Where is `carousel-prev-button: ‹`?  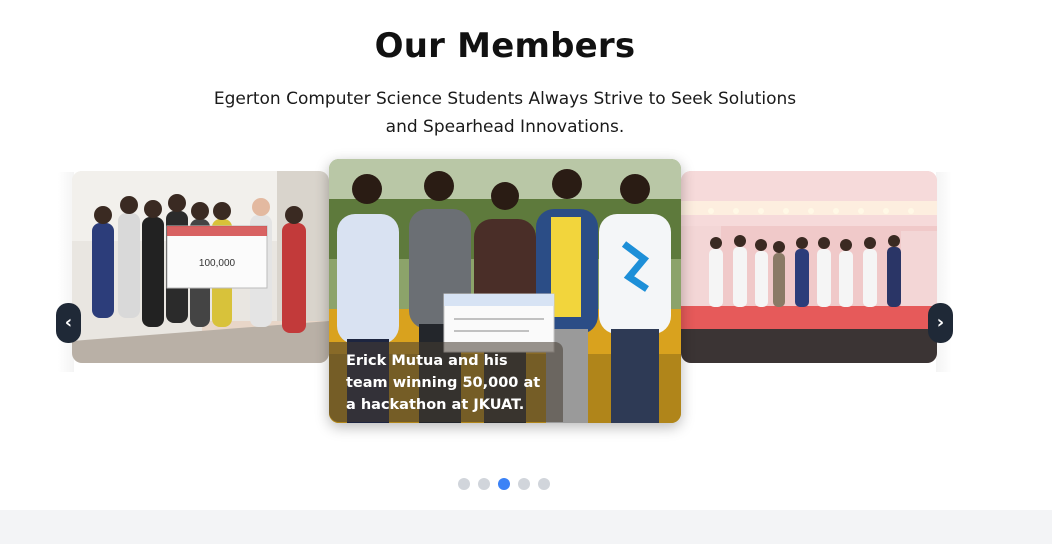 carousel-prev-button: ‹ is located at coordinates (68, 323).